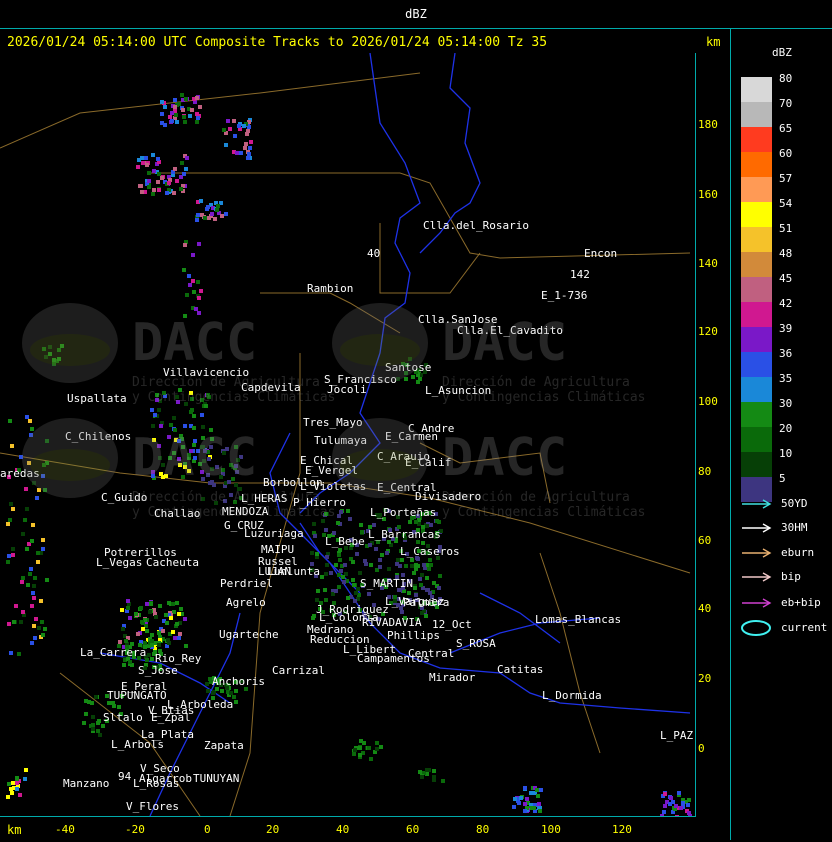  What do you see at coordinates (216, 778) in the screenshot?
I see `place-label: TUNUYAN` at bounding box center [216, 778].